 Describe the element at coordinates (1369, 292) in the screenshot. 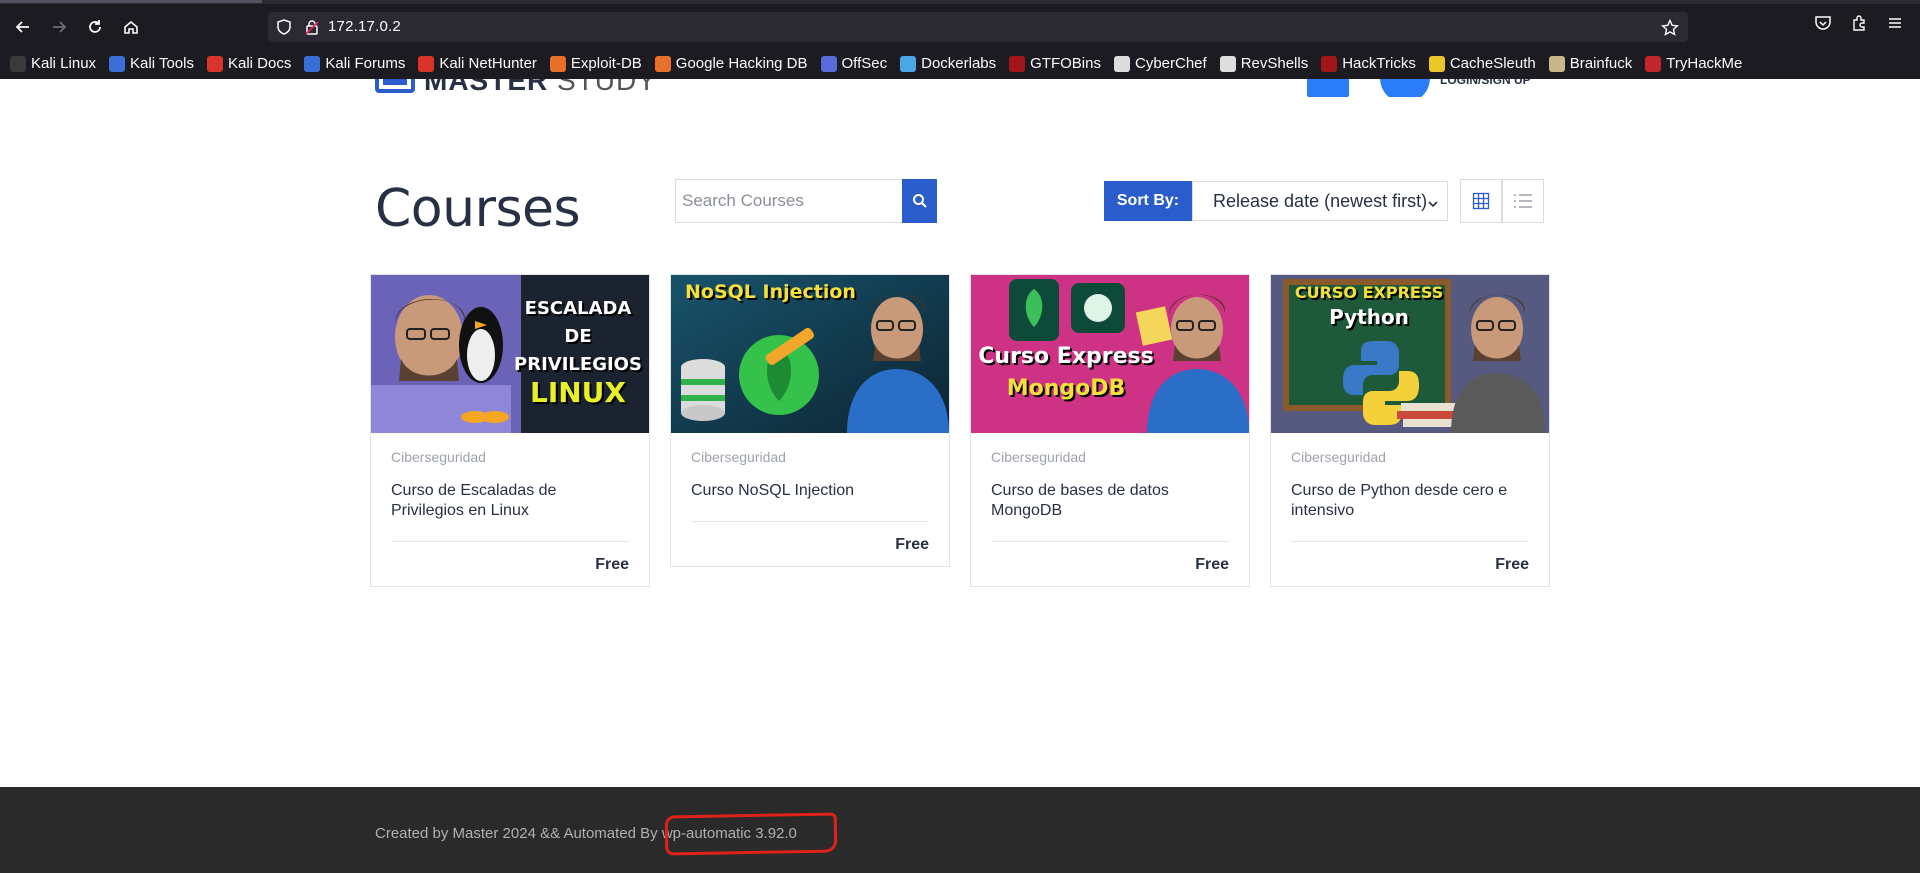

I see `thumb-text: CURSO EXPRESS` at that location.